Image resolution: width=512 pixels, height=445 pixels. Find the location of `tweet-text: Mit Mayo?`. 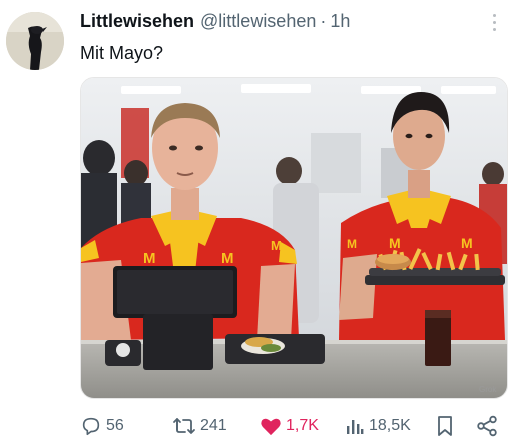

tweet-text: Mit Mayo? is located at coordinates (122, 53).